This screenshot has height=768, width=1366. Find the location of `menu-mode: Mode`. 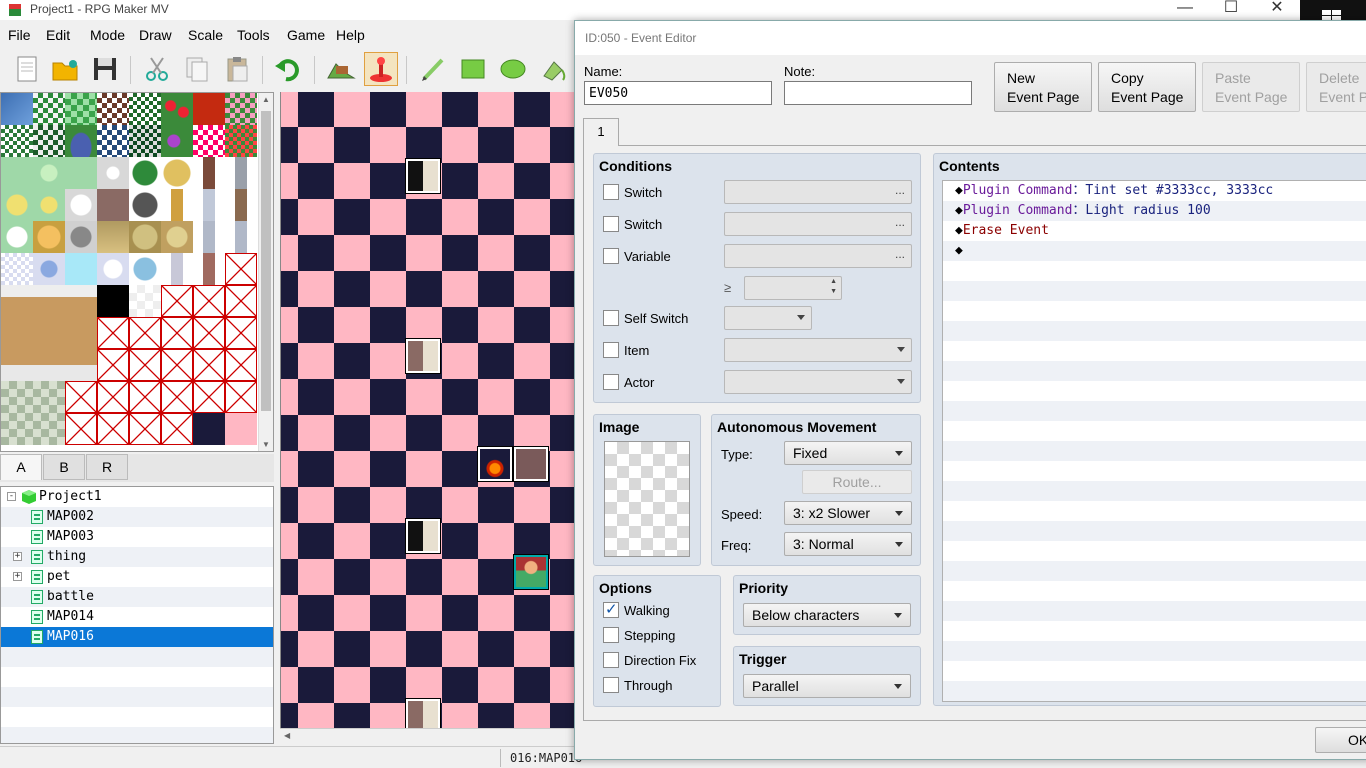

menu-mode: Mode is located at coordinates (107, 35).